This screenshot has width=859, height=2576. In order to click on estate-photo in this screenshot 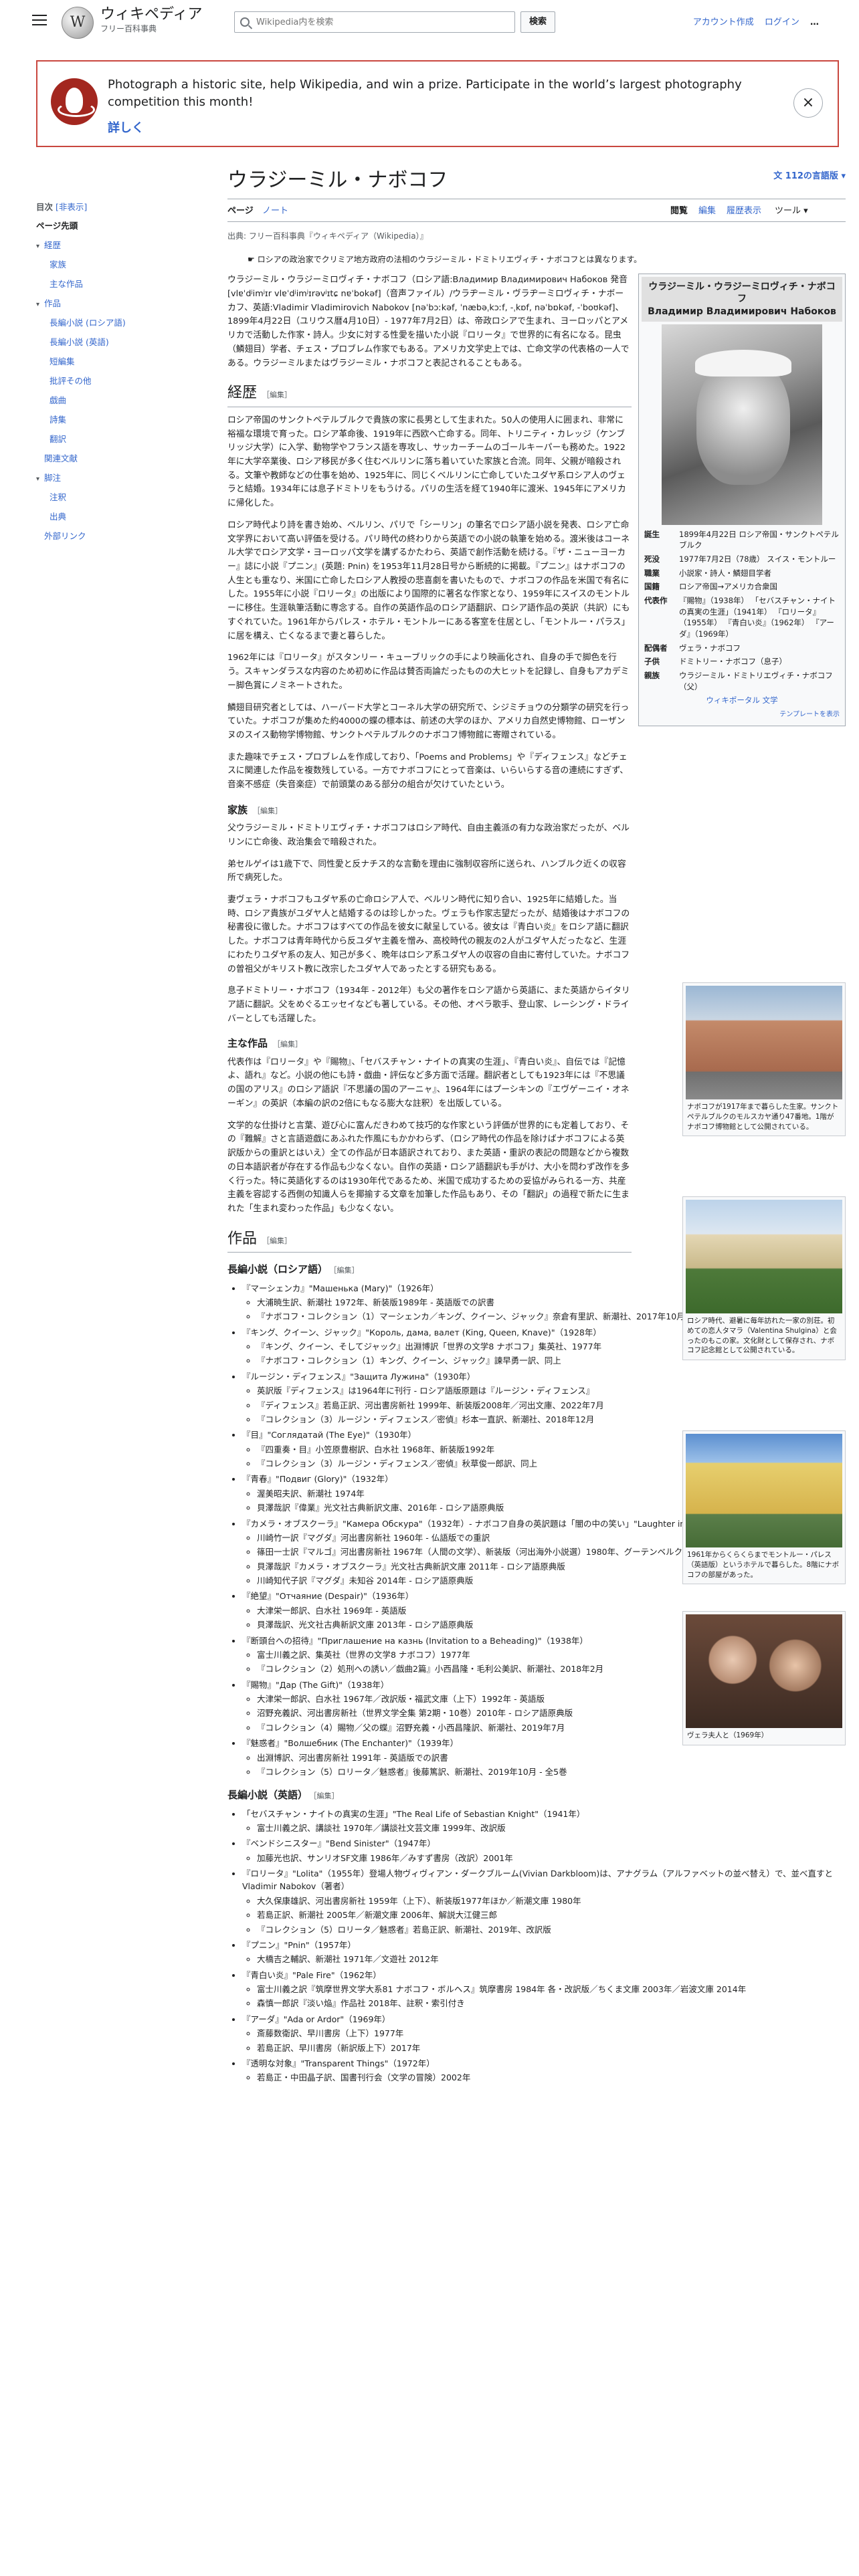, I will do `click(764, 1257)`.